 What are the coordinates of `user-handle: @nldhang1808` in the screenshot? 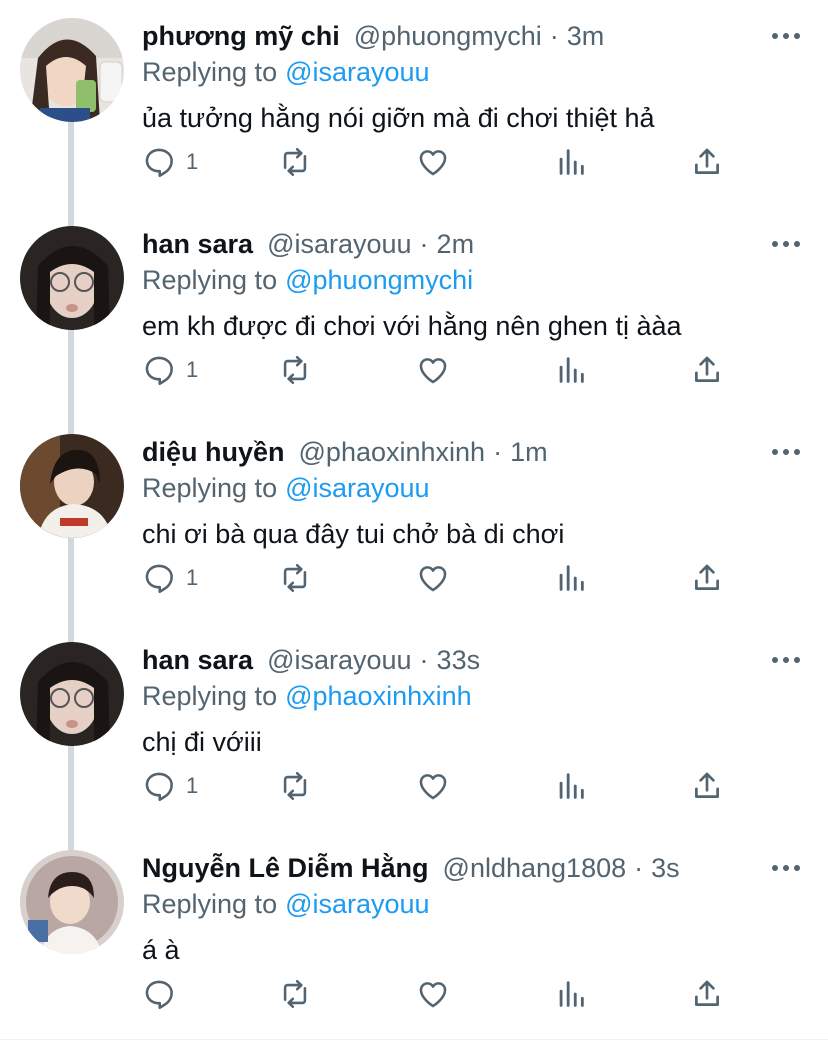 It's located at (535, 868).